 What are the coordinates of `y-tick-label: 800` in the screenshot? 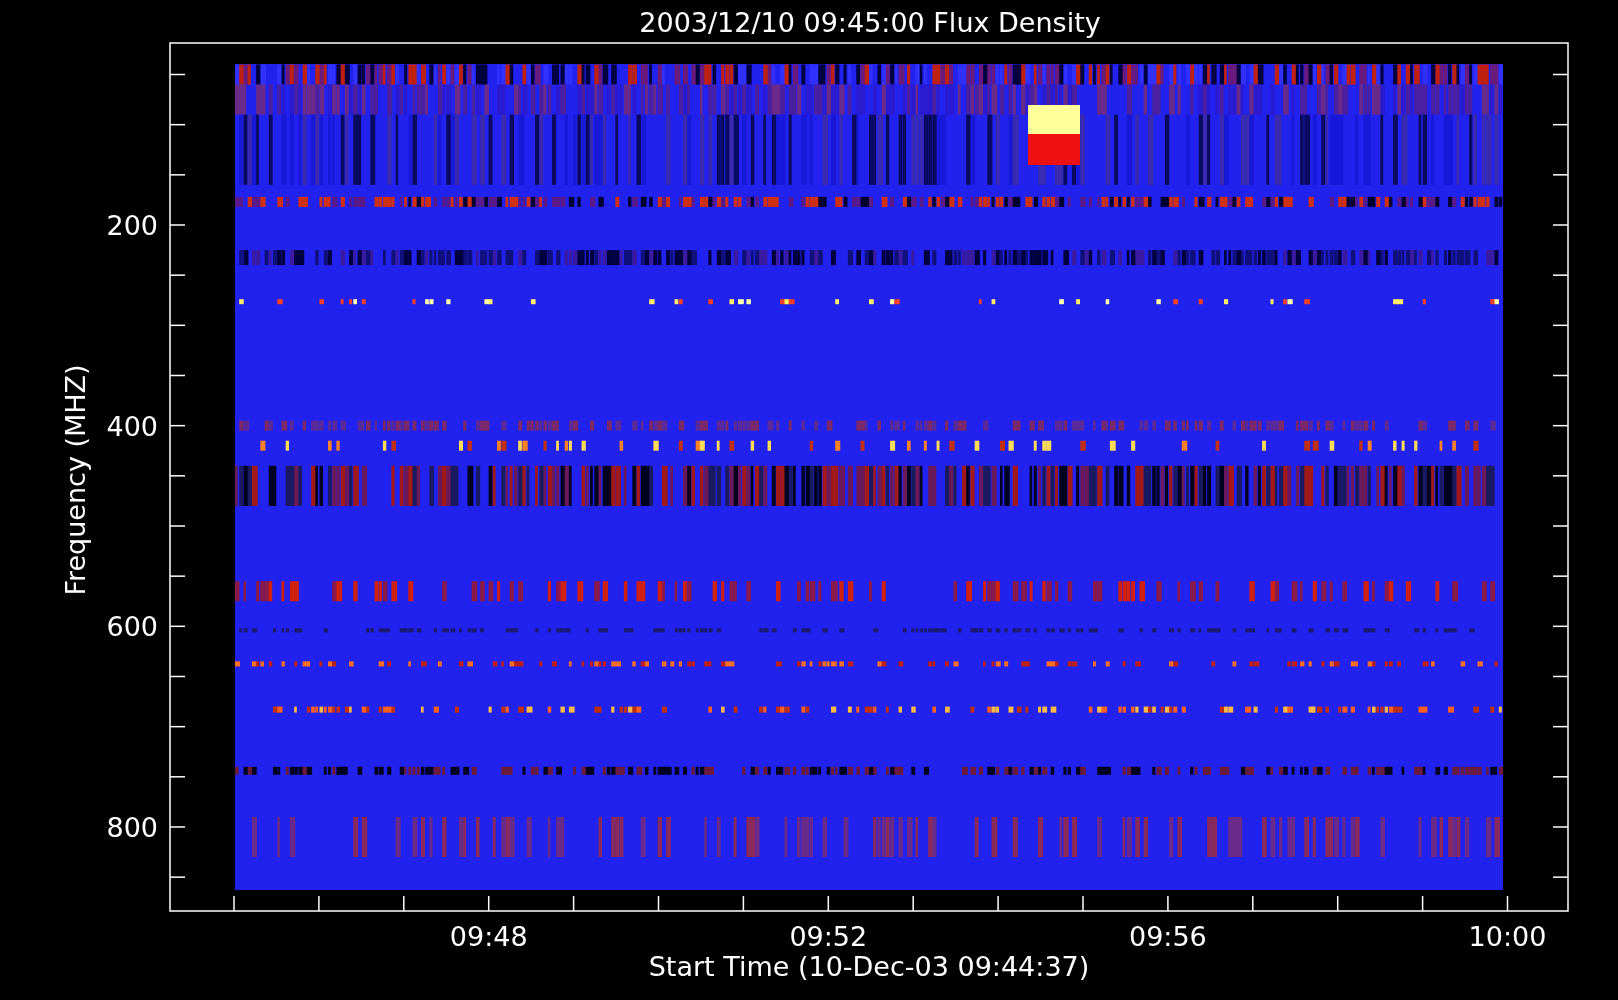 It's located at (132, 827).